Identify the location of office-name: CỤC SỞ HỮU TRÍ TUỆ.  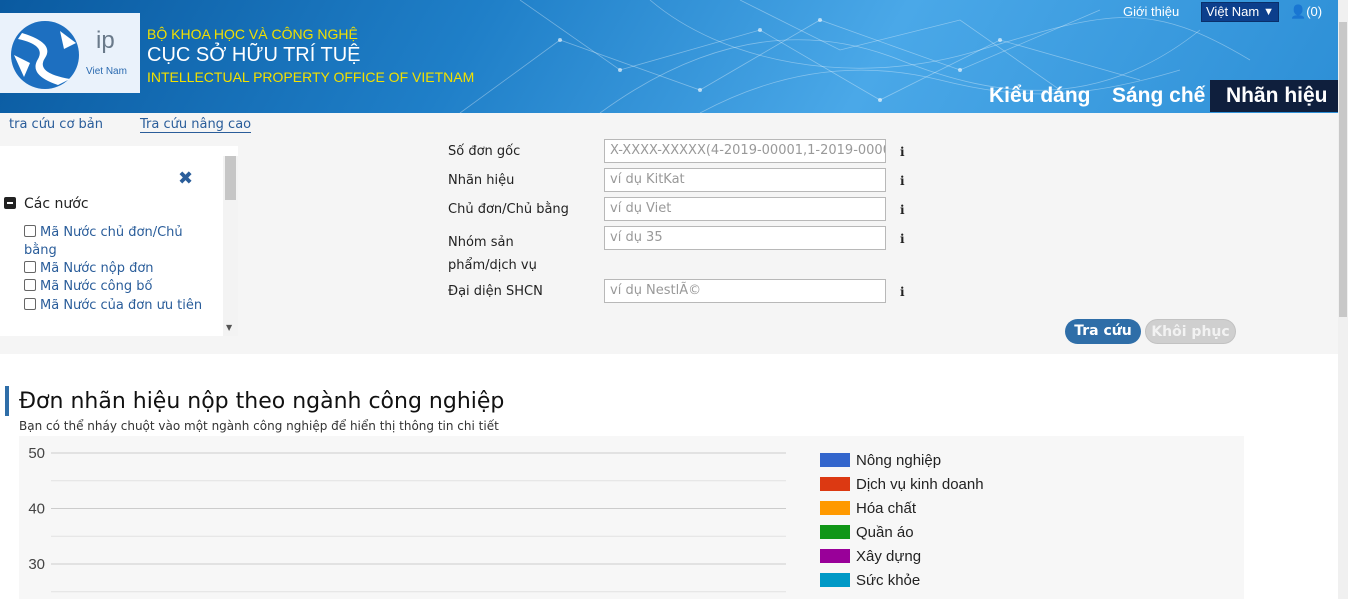
(254, 55).